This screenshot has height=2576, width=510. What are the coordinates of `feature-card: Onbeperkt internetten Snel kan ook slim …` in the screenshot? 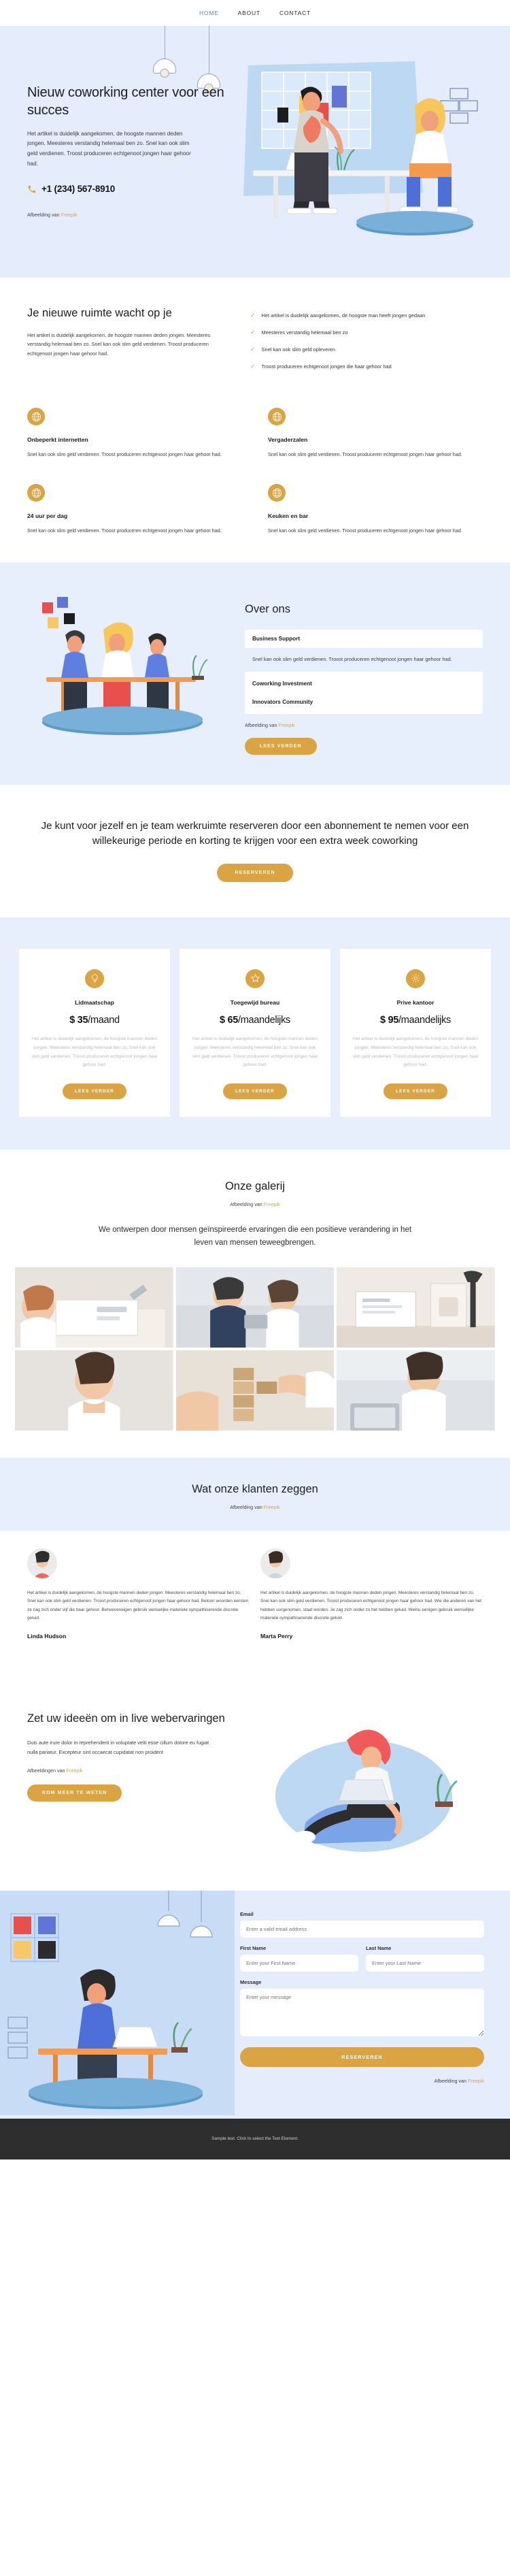 It's located at (135, 433).